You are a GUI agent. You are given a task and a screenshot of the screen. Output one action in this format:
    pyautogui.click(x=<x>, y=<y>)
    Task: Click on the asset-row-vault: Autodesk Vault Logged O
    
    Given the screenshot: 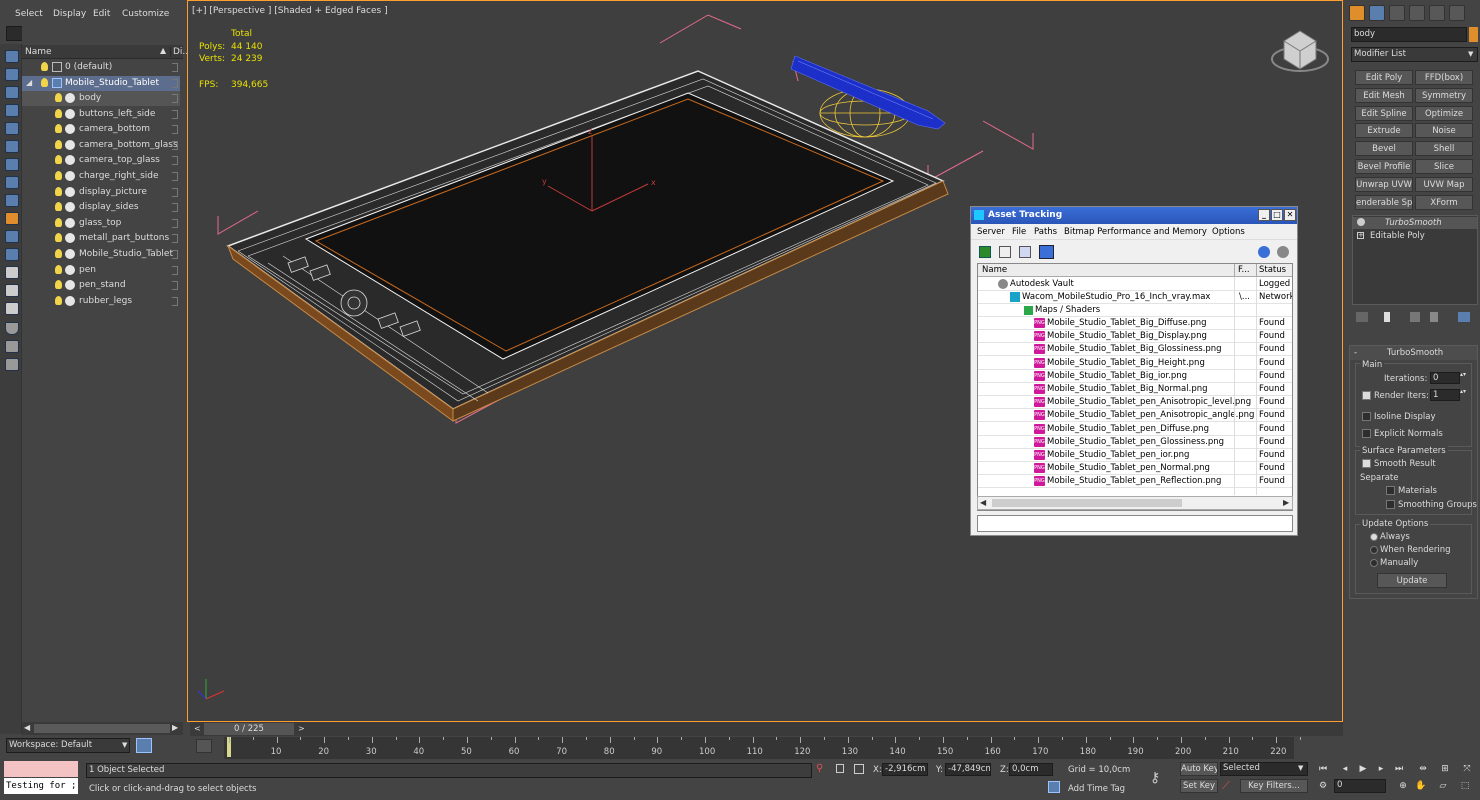 What is the action you would take?
    pyautogui.click(x=1135, y=284)
    